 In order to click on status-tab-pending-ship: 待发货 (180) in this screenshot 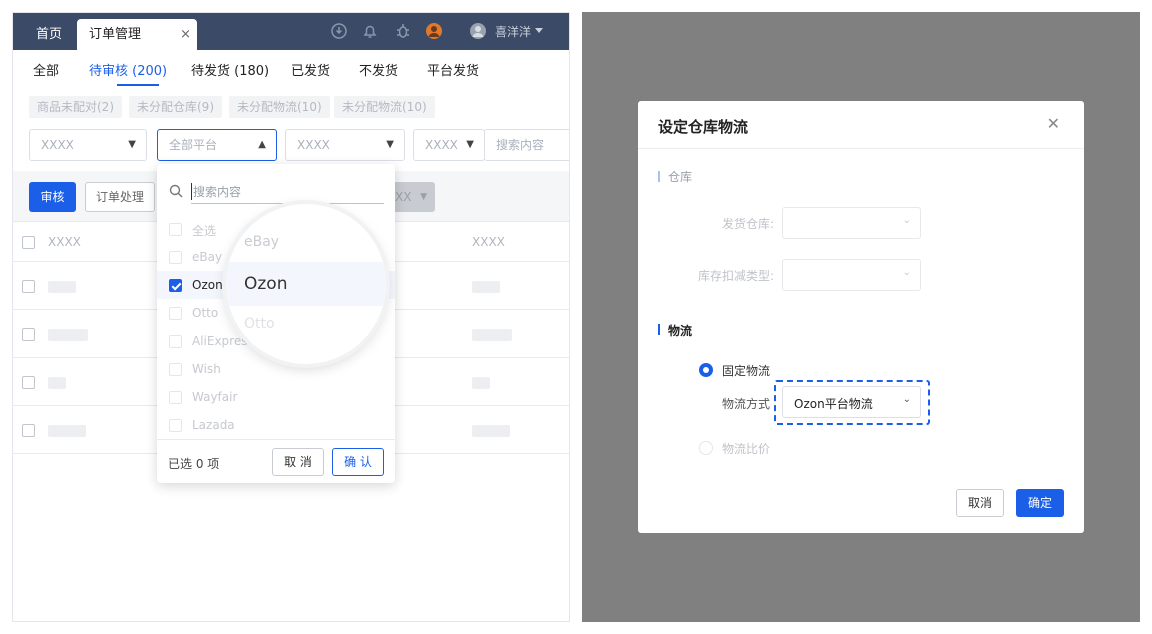, I will do `click(230, 69)`.